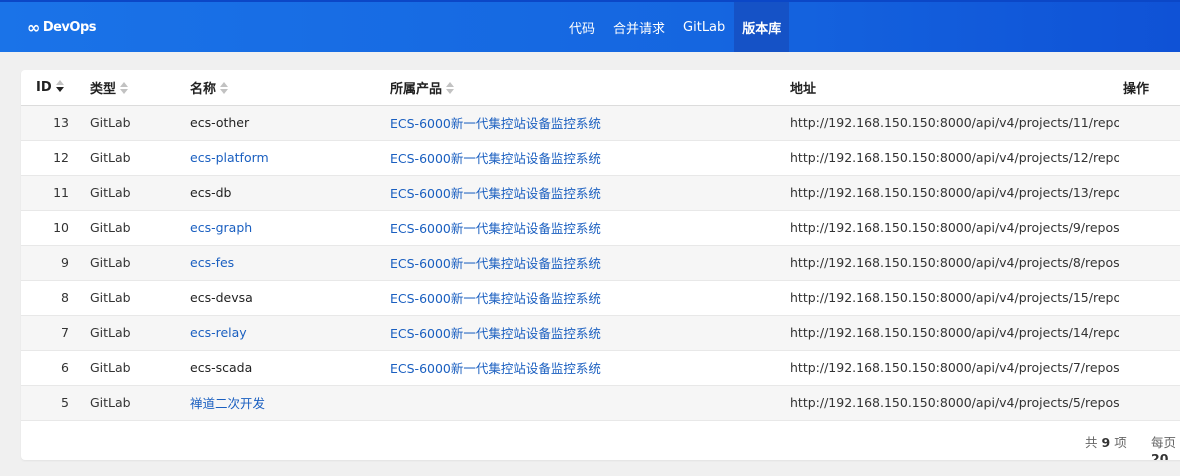 The width and height of the screenshot is (1180, 476). I want to click on brand-logo: ∞ DevOps, so click(62, 27).